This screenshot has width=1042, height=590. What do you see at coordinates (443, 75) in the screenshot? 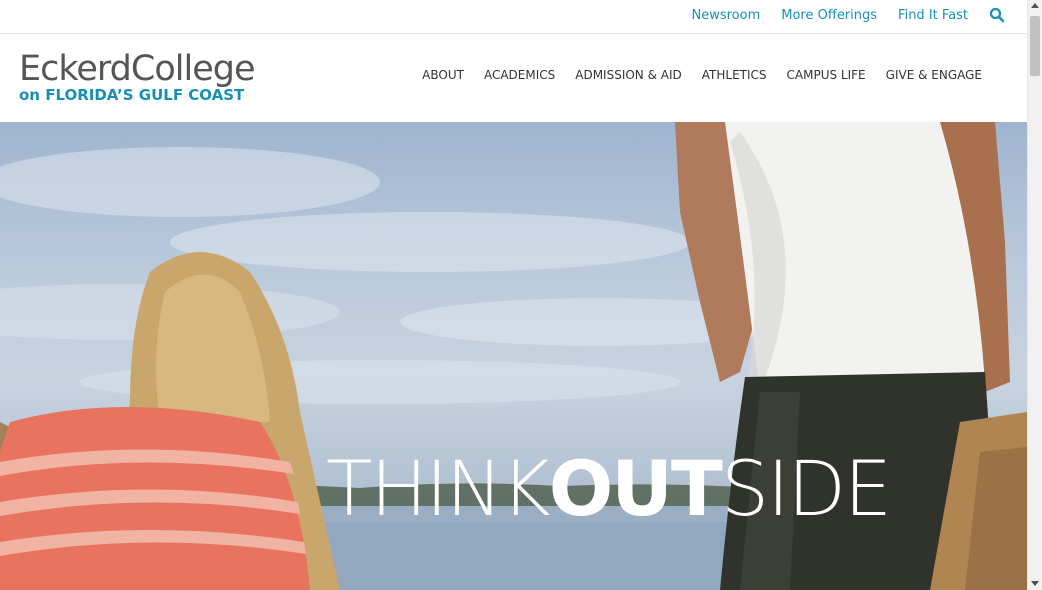
I see `nav-item-about: ABOUT` at bounding box center [443, 75].